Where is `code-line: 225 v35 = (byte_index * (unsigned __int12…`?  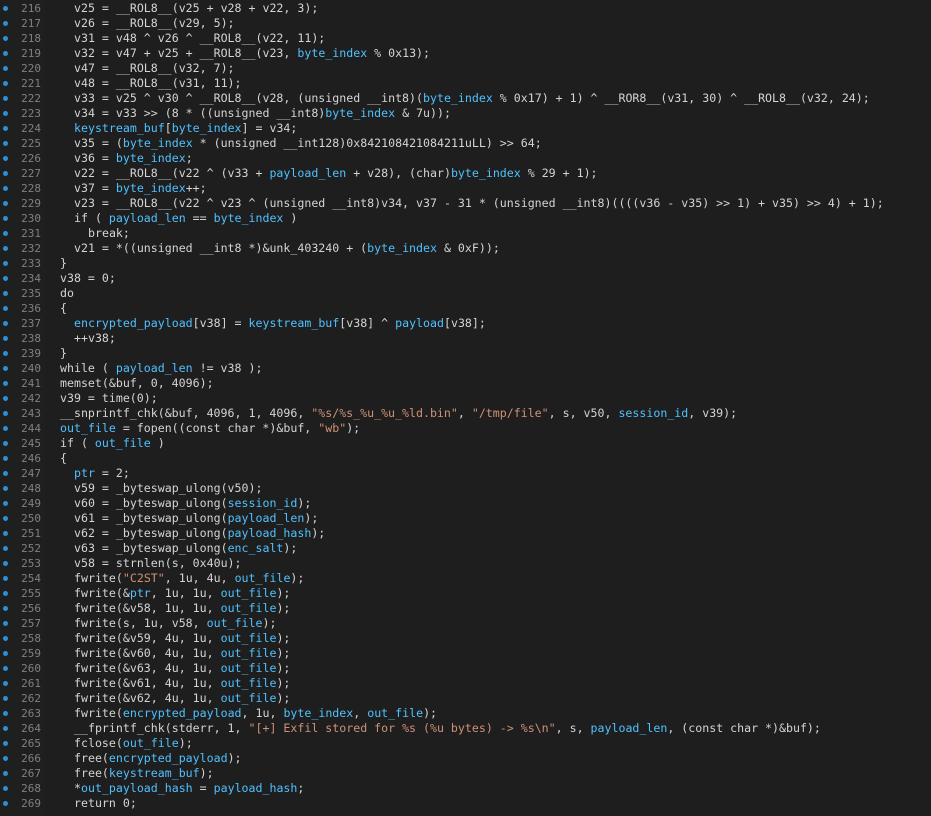 code-line: 225 v35 = (byte_index * (unsigned __int12… is located at coordinates (465, 143).